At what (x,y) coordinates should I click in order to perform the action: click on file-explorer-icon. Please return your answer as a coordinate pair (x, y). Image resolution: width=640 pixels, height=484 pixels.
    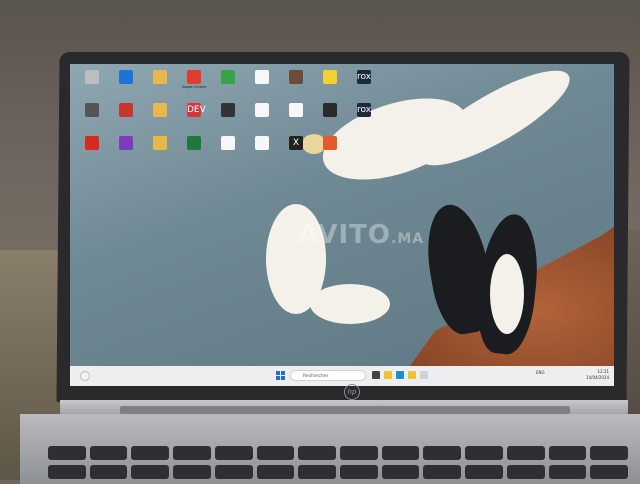
    Looking at the image, I should click on (388, 375).